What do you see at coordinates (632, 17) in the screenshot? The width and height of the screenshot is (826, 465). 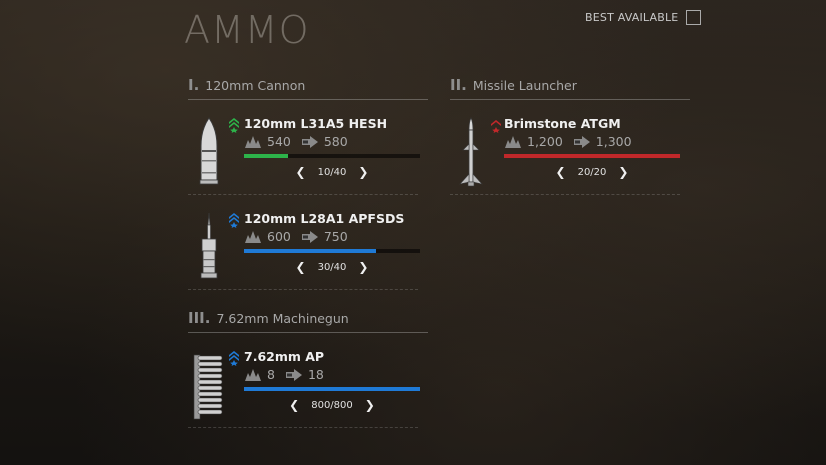 I see `best-available-label: BEST AVAILABLE` at bounding box center [632, 17].